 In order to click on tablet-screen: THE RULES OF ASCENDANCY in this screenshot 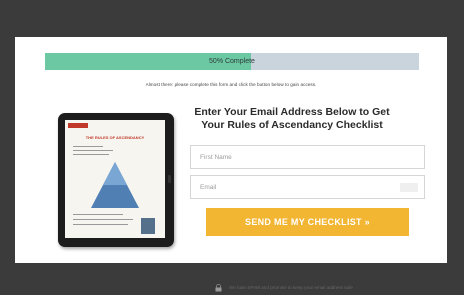, I will do `click(115, 179)`.